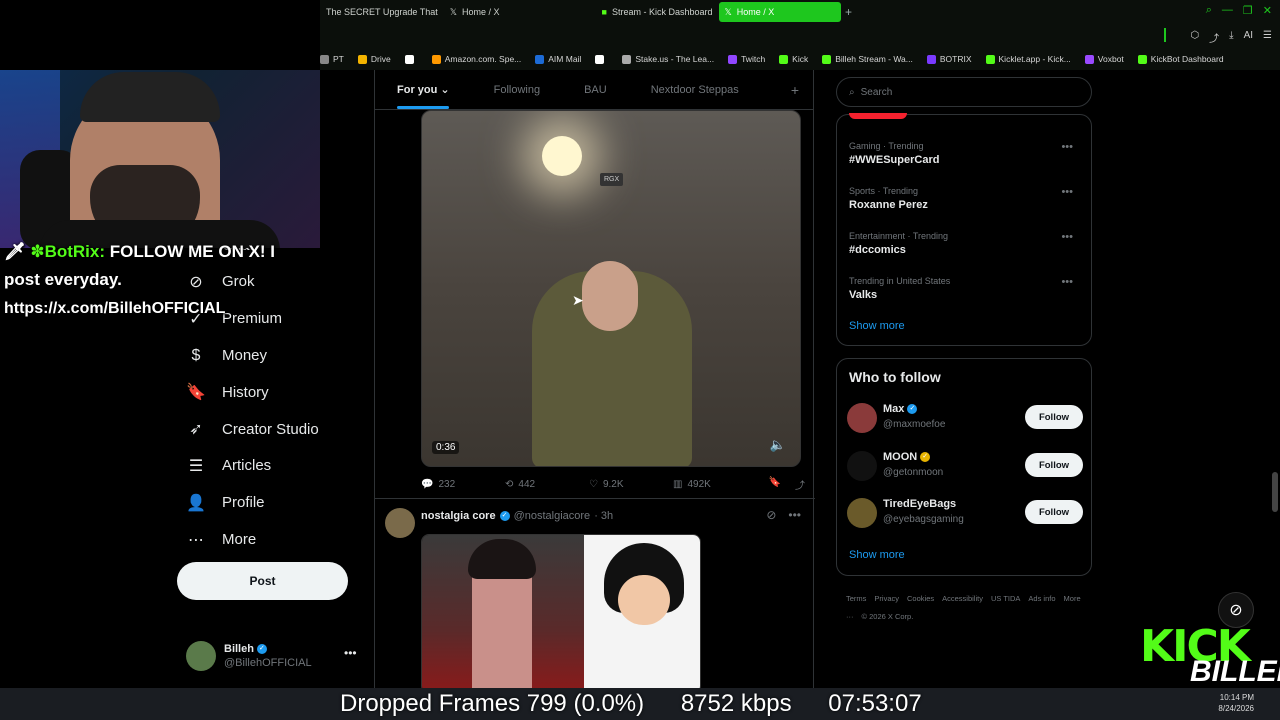 Image resolution: width=1280 pixels, height=720 pixels. What do you see at coordinates (795, 90) in the screenshot?
I see `add-tab-button: +` at bounding box center [795, 90].